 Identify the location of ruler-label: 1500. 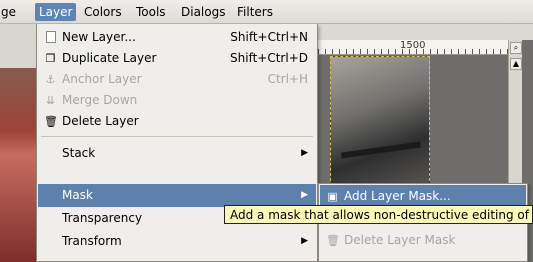
(413, 45).